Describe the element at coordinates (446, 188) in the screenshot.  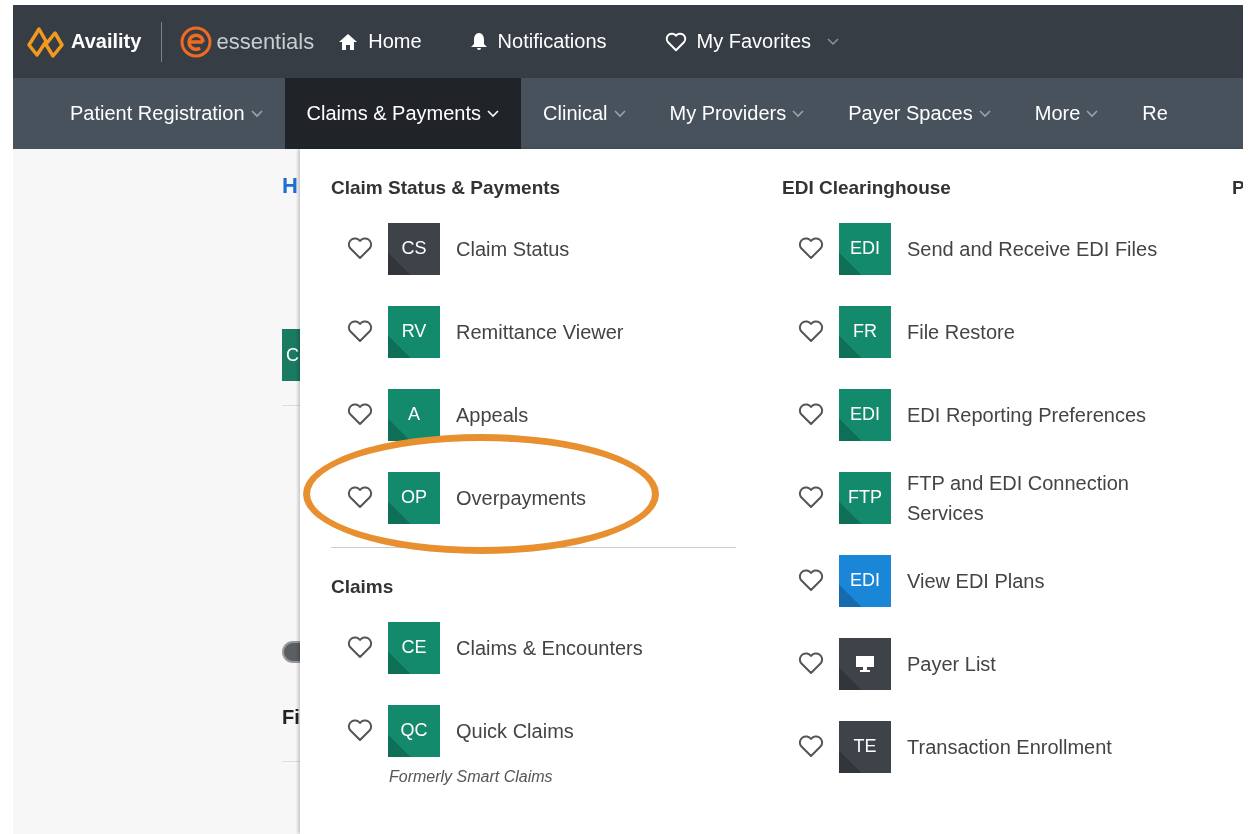
I see `section-heading: Claim Status & Payments` at that location.